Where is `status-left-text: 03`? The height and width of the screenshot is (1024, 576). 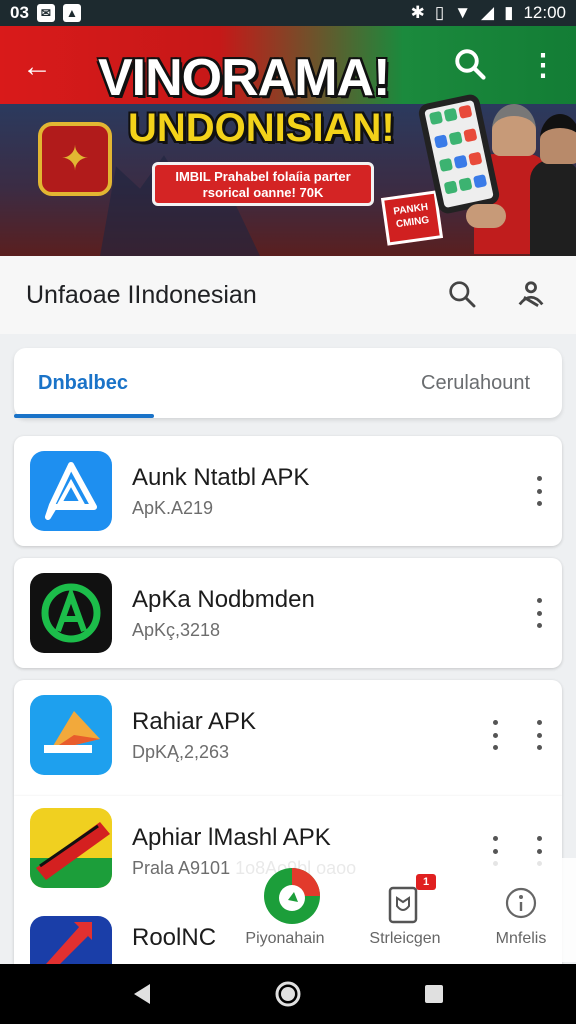
status-left-text: 03 is located at coordinates (19, 12).